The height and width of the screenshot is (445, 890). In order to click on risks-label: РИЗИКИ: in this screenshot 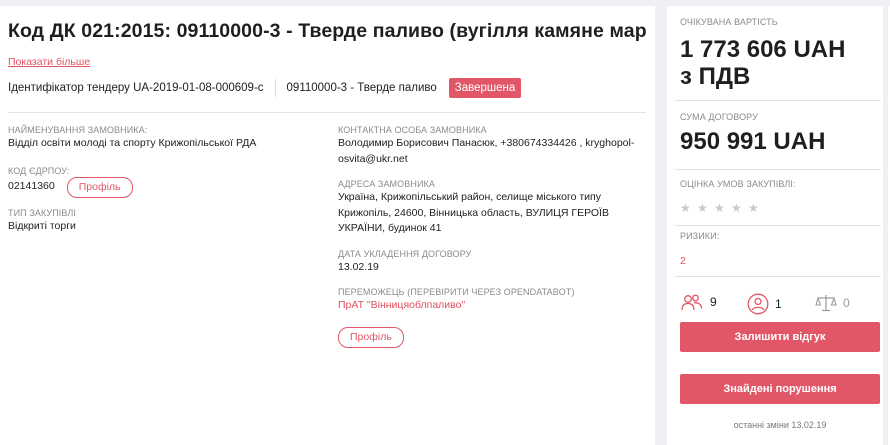, I will do `click(700, 236)`.